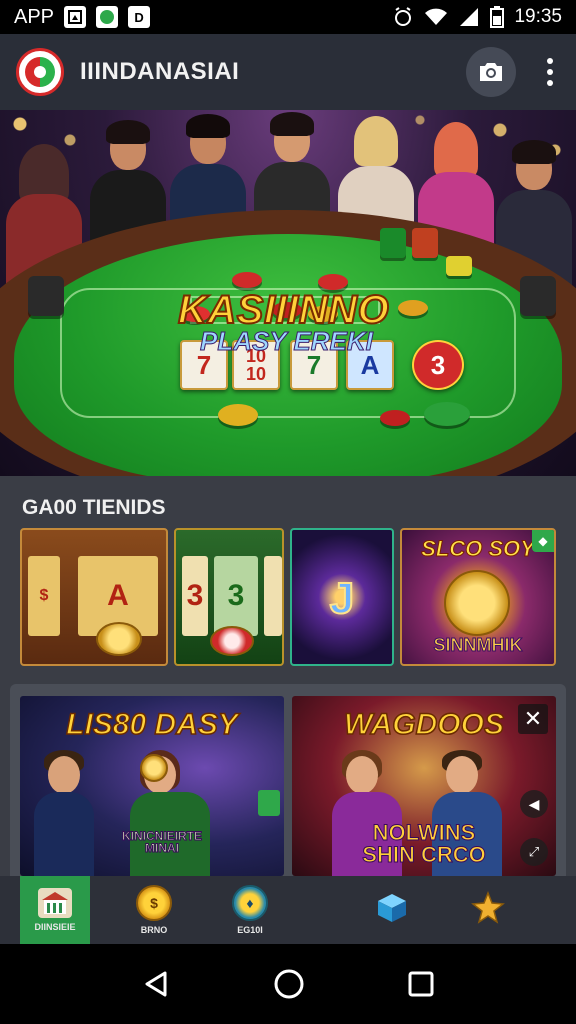 Image resolution: width=576 pixels, height=1024 pixels. What do you see at coordinates (550, 72) in the screenshot?
I see `more-options-button` at bounding box center [550, 72].